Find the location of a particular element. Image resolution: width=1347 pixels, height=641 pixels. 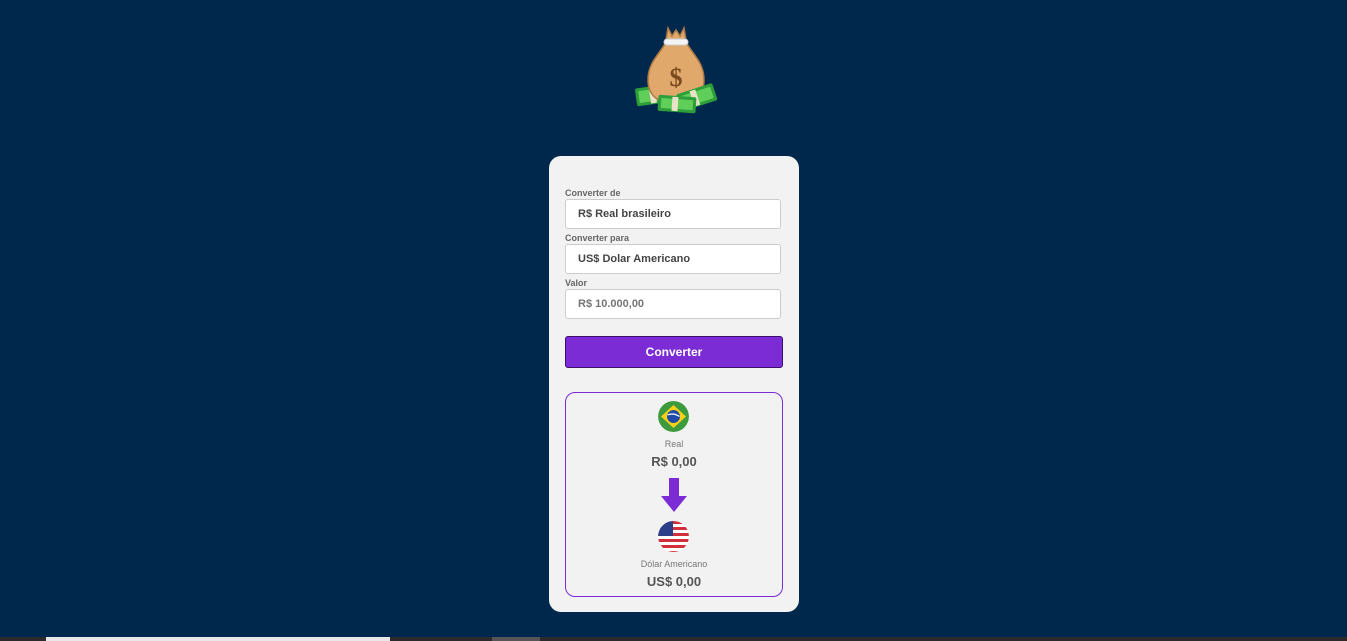

target-currency-name: Dólar Americano is located at coordinates (674, 564).